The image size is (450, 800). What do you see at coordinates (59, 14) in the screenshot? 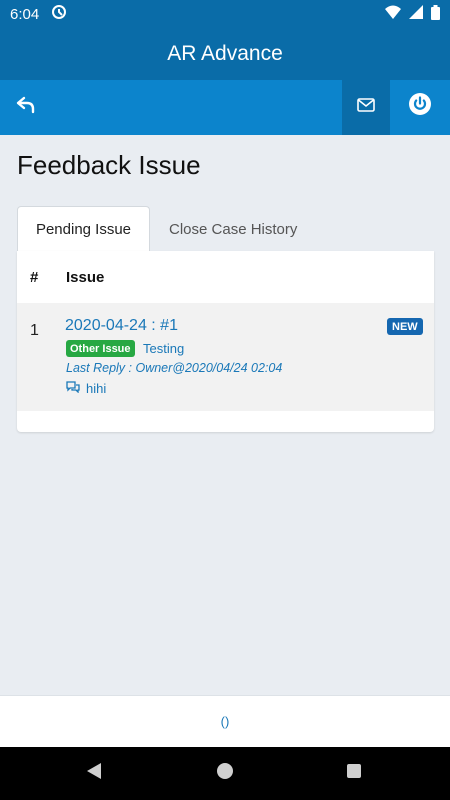
I see `notification-icon` at bounding box center [59, 14].